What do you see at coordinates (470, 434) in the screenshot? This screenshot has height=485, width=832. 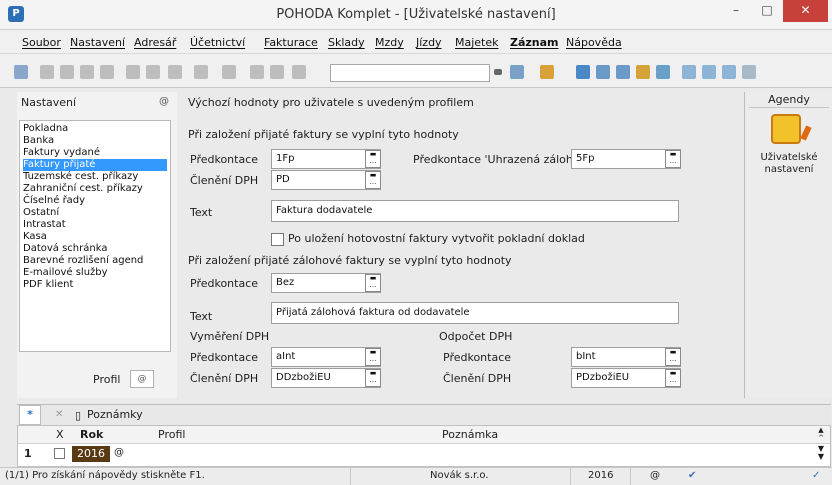 I see `col-poznamka: Poznámka` at bounding box center [470, 434].